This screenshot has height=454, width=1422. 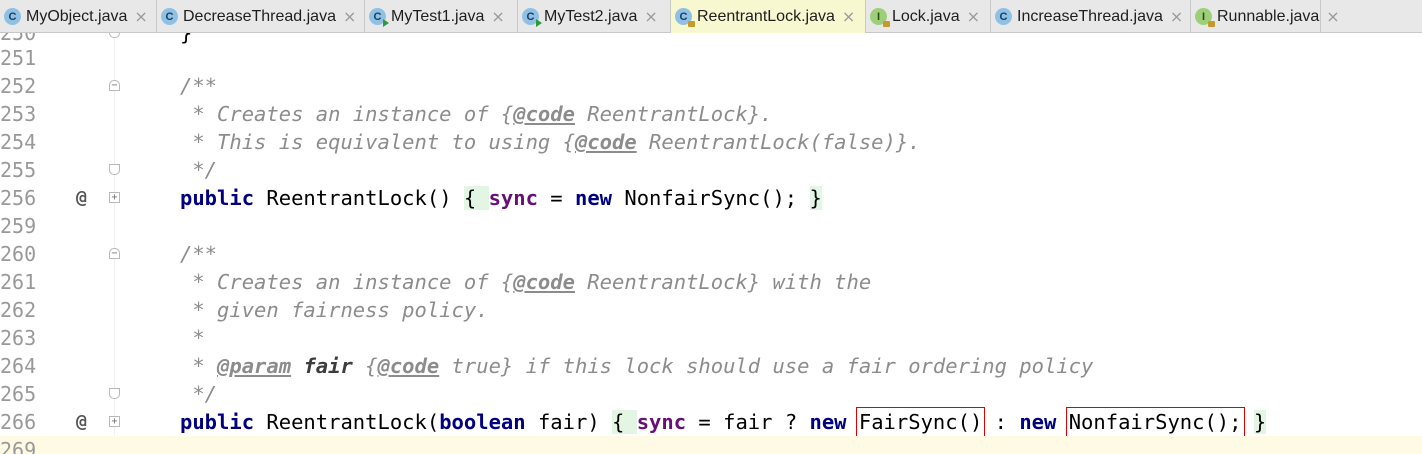 I want to click on code-line: 262 * given fairness policy., so click(x=711, y=310).